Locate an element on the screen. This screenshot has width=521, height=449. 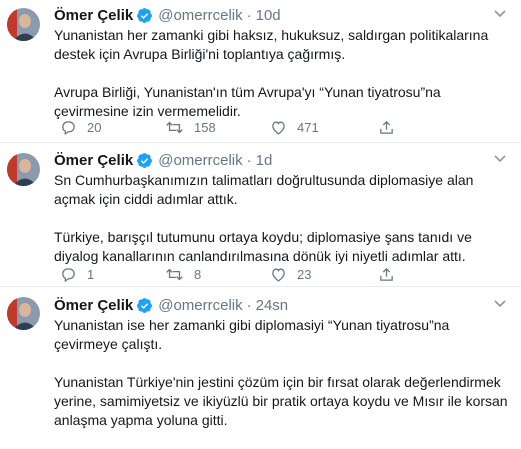
timestamp: 1d is located at coordinates (264, 160).